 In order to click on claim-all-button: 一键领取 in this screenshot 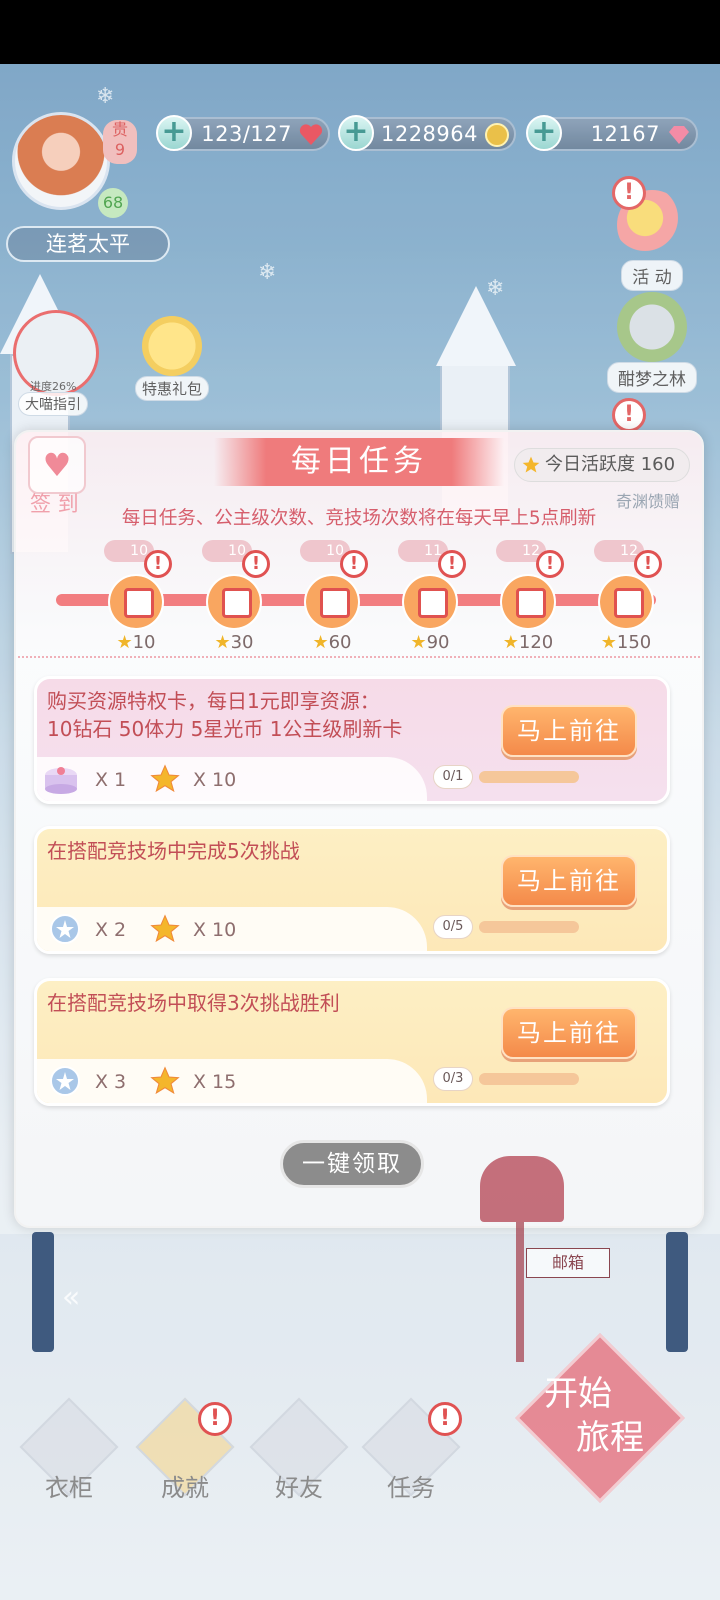, I will do `click(352, 1164)`.